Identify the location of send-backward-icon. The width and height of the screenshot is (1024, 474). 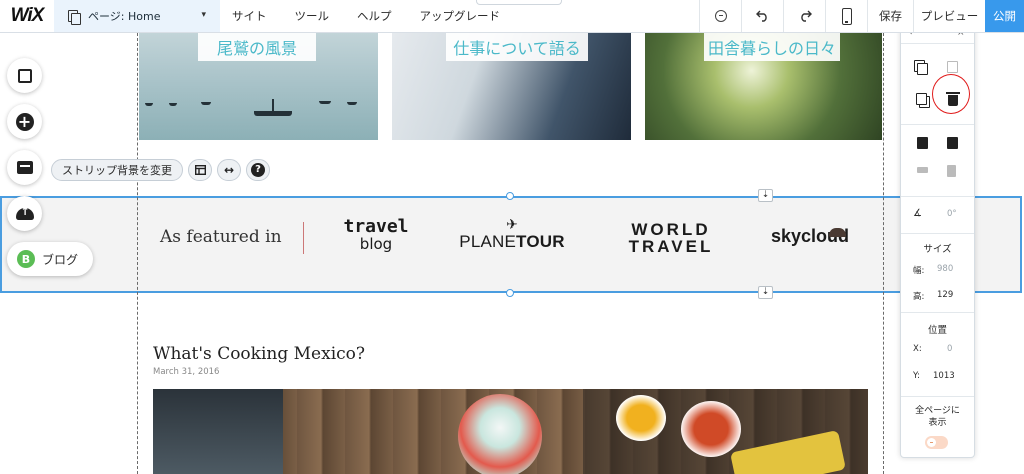
(952, 143).